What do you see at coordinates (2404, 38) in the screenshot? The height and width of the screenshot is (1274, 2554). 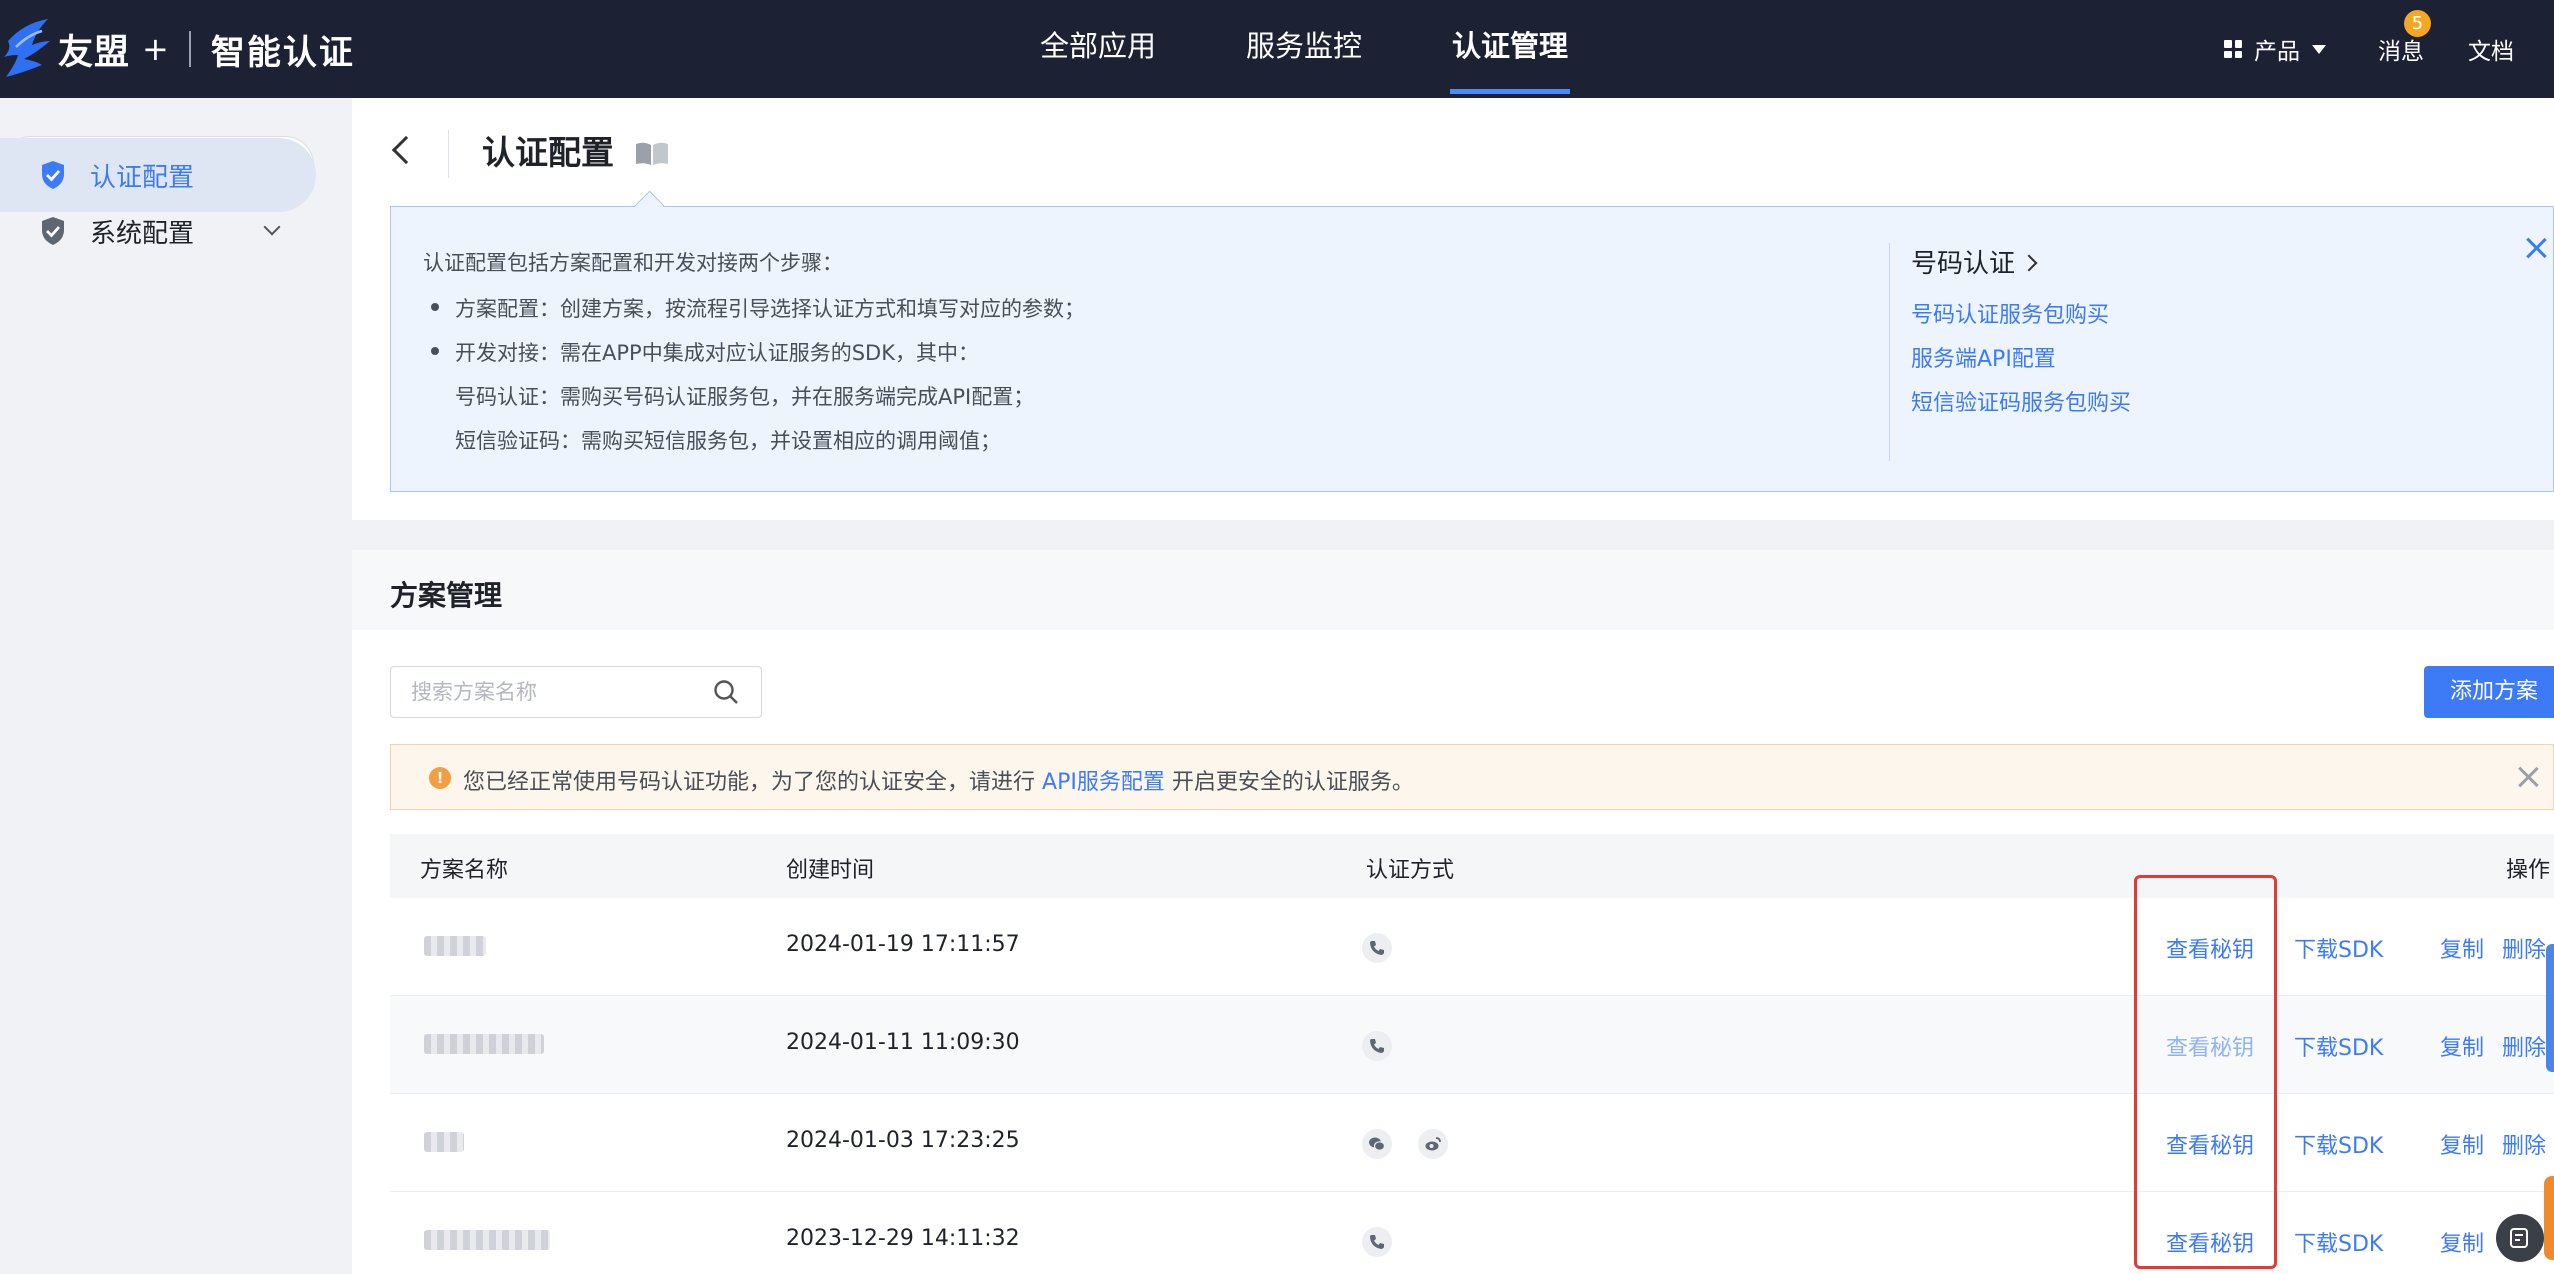 I see `messages-link: 消息 5` at bounding box center [2404, 38].